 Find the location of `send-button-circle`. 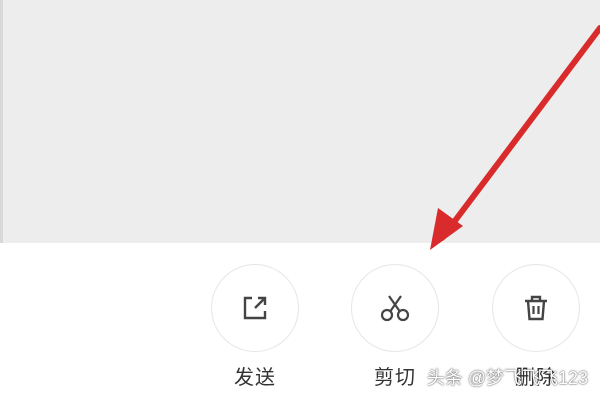

send-button-circle is located at coordinates (255, 308).